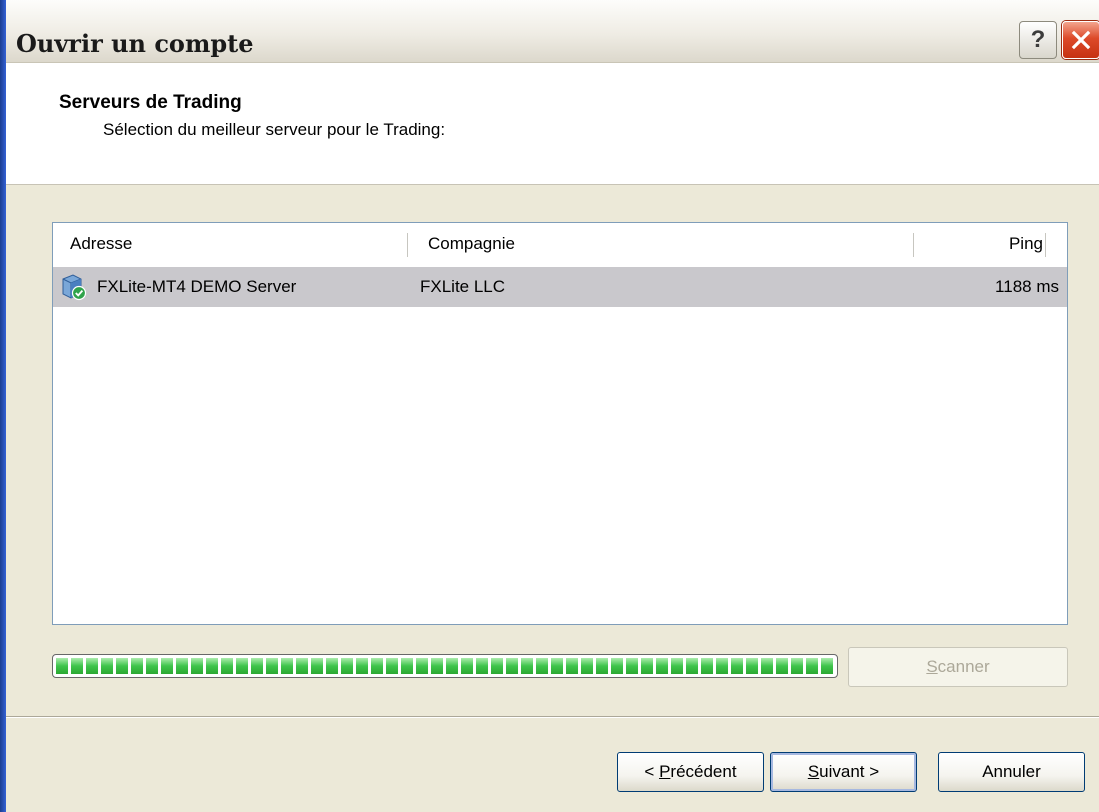 The image size is (1099, 812). Describe the element at coordinates (445, 666) in the screenshot. I see `scan-progress-bar` at that location.